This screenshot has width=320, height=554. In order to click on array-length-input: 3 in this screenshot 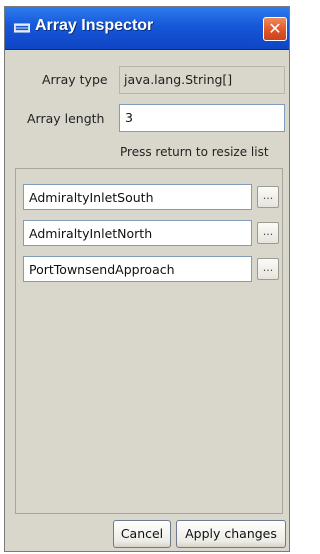, I will do `click(202, 118)`.